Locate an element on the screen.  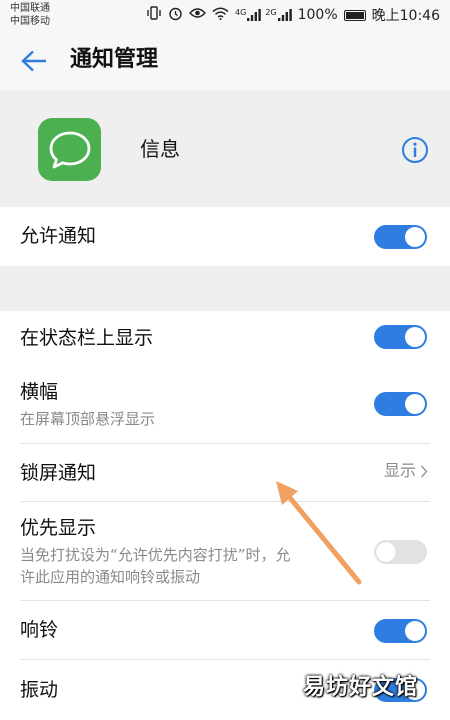
info-button is located at coordinates (415, 150).